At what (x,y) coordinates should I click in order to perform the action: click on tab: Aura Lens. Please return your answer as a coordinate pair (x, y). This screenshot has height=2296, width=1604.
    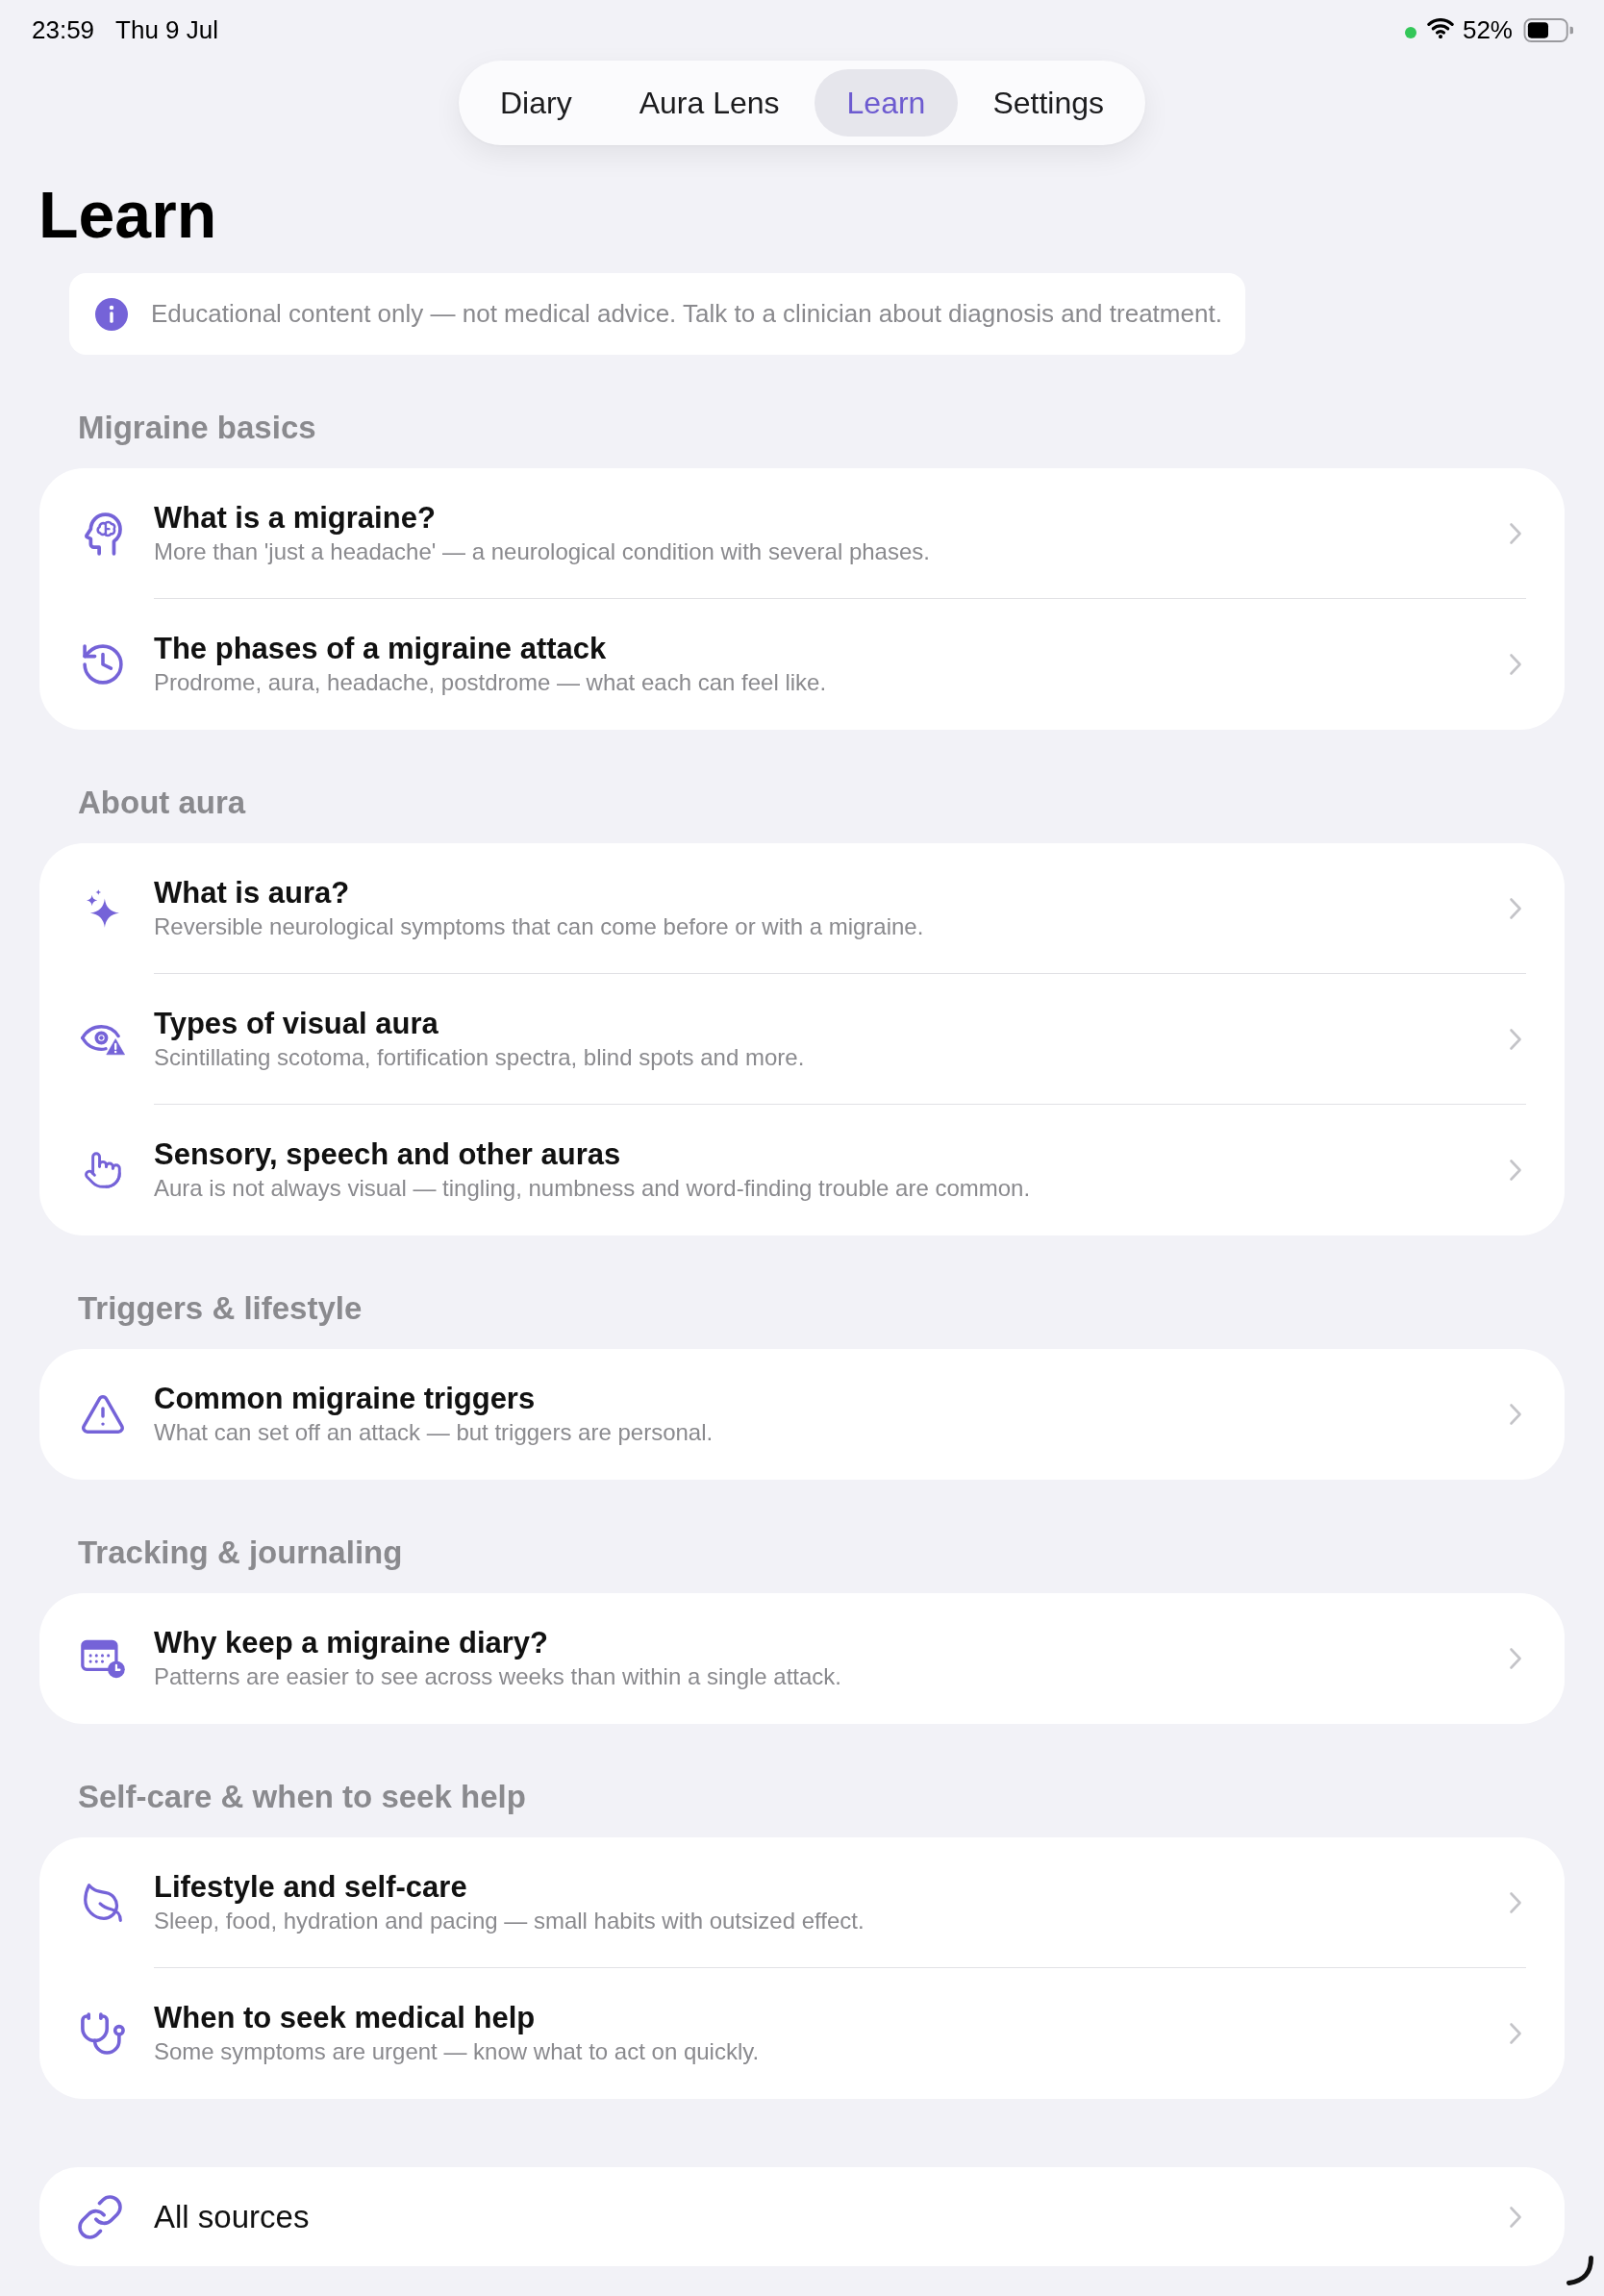
    Looking at the image, I should click on (709, 103).